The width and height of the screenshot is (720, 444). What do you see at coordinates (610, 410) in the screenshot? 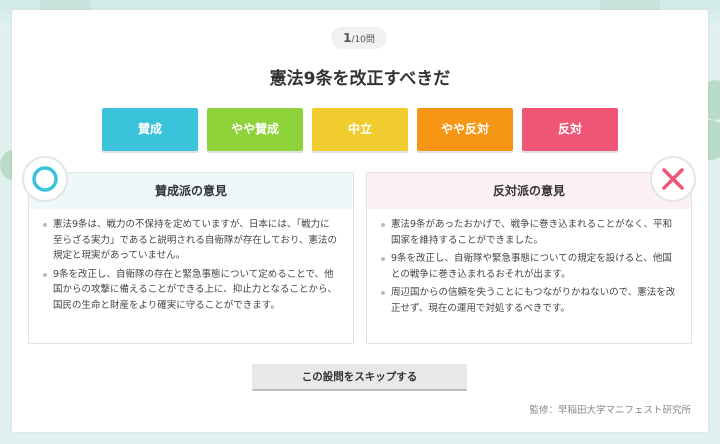
I see `supervision-credit: 監修：早稲田大学マニフェスト研究所` at bounding box center [610, 410].